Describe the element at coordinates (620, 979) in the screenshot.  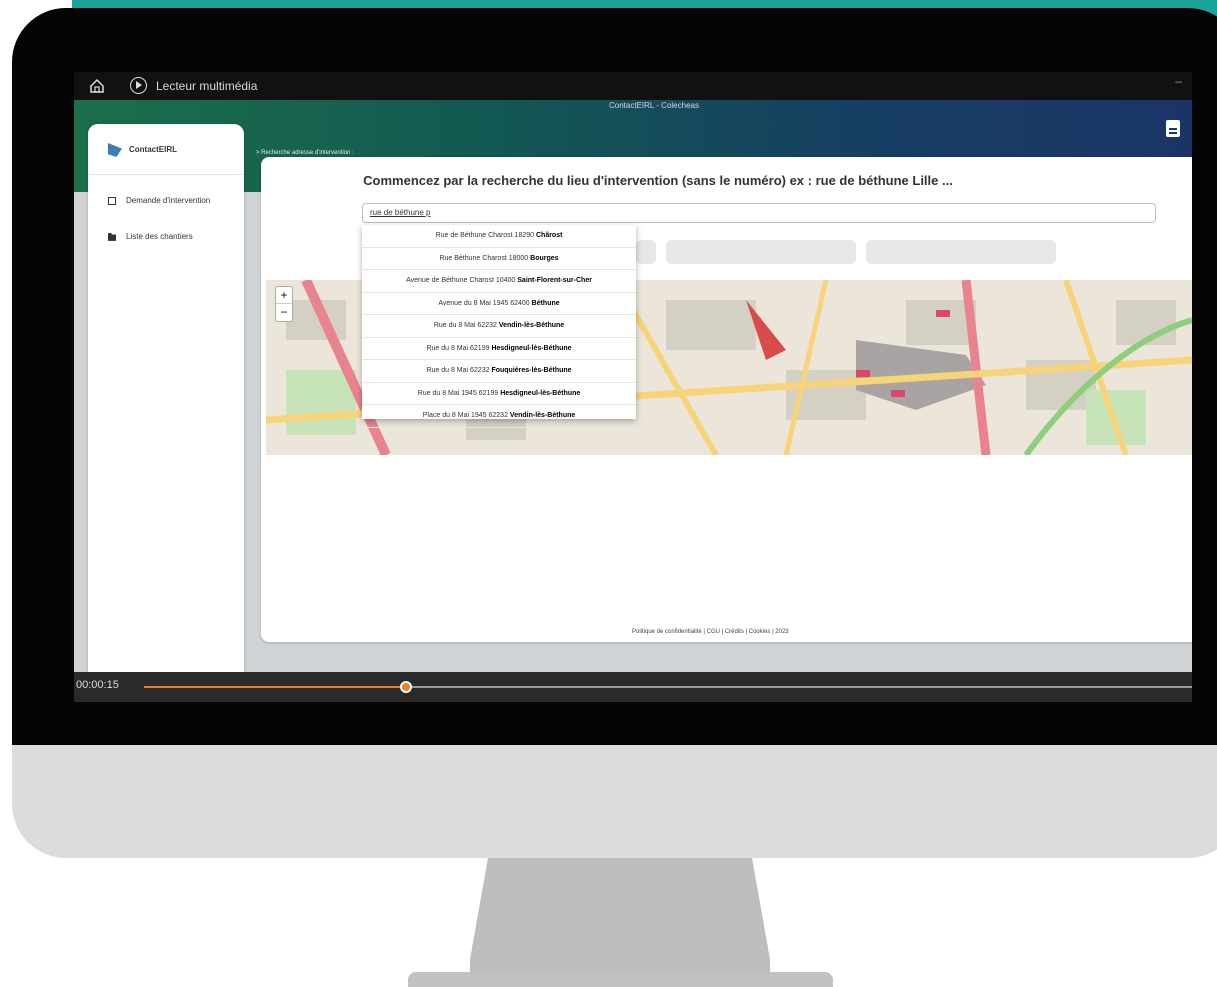
I see `monitor-stand-base` at that location.